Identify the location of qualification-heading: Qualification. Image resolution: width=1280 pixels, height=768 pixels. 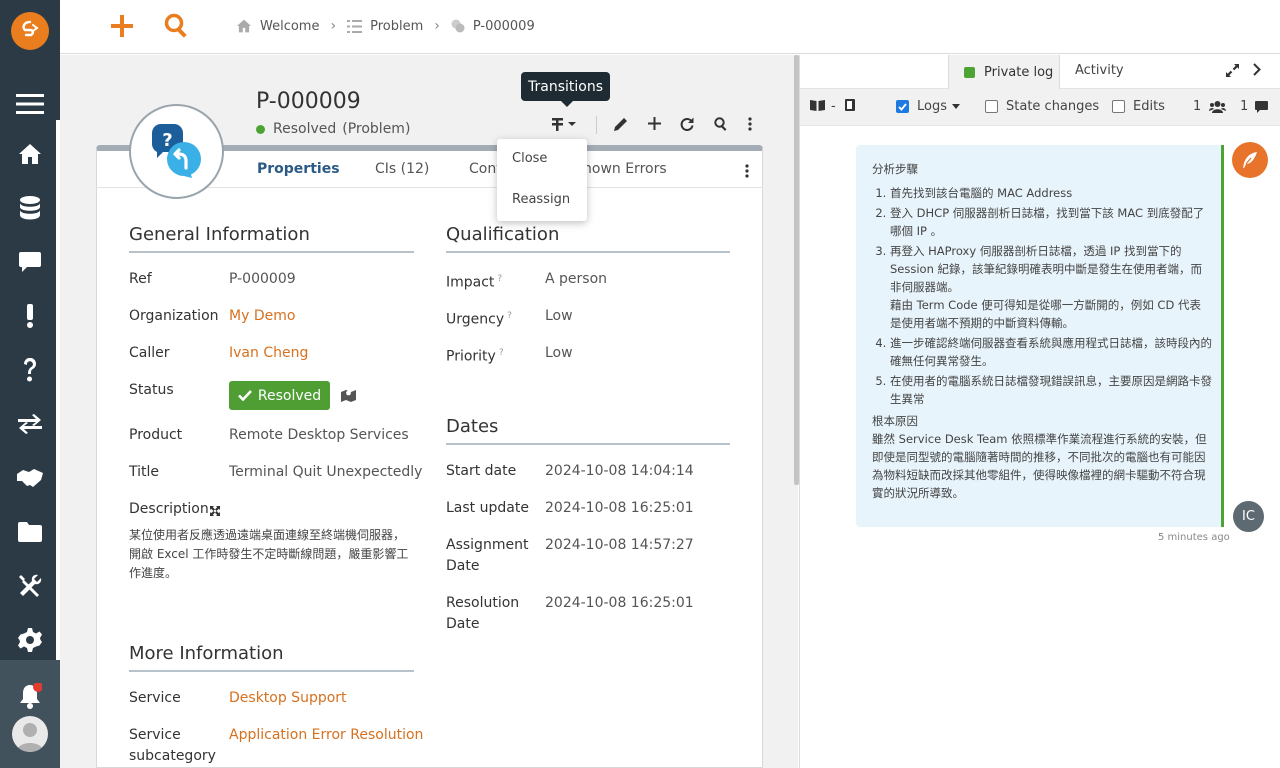
(588, 238).